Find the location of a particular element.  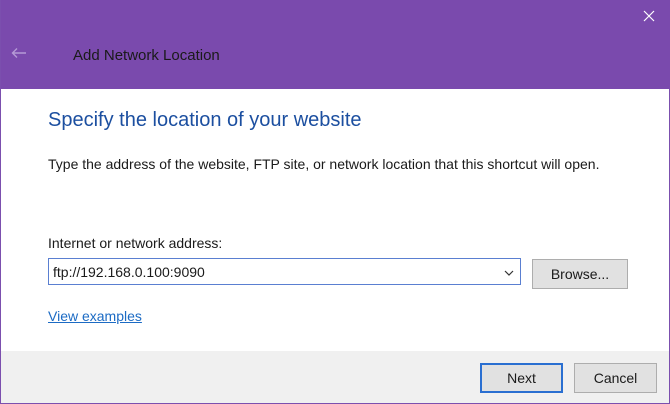

dialog-footer is located at coordinates (335, 377).